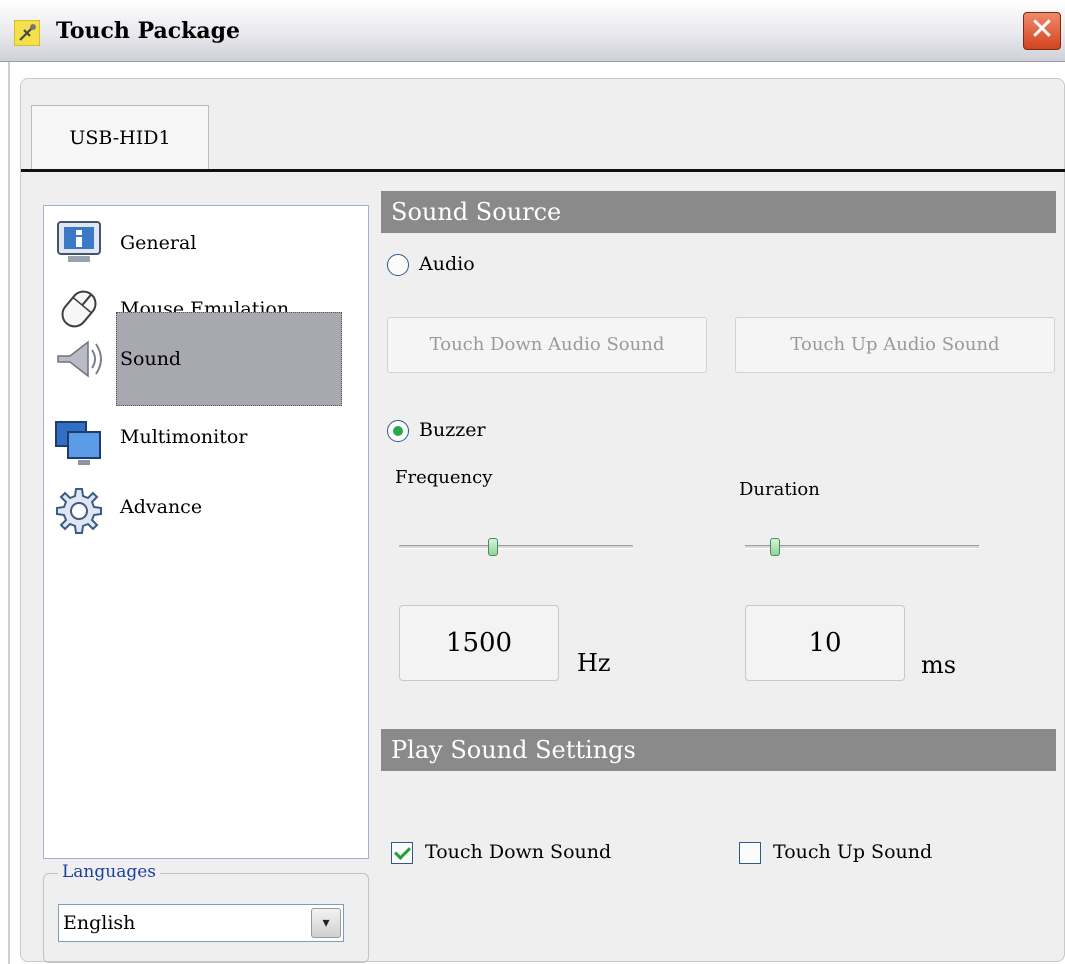 The height and width of the screenshot is (964, 1065). What do you see at coordinates (518, 852) in the screenshot?
I see `checkbox-label: Touch Down Sound` at bounding box center [518, 852].